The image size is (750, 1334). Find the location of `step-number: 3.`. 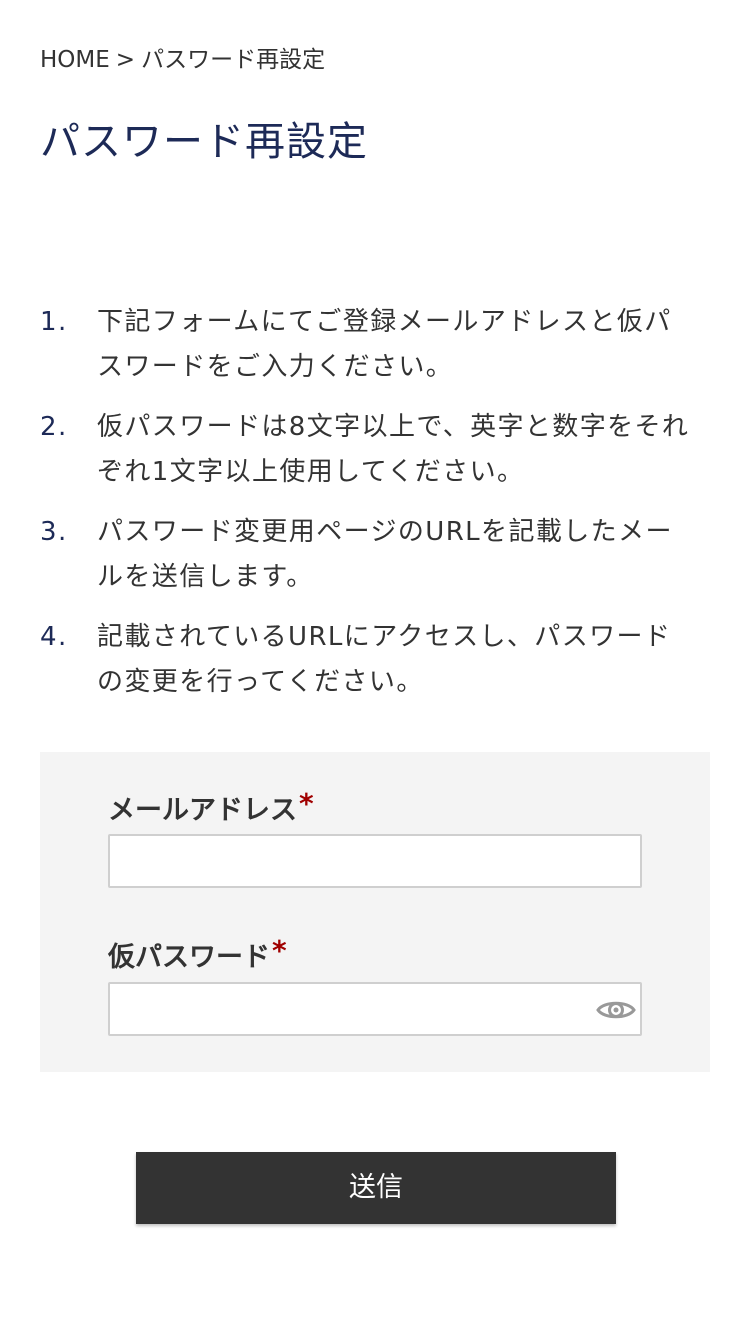

step-number: 3. is located at coordinates (54, 532).